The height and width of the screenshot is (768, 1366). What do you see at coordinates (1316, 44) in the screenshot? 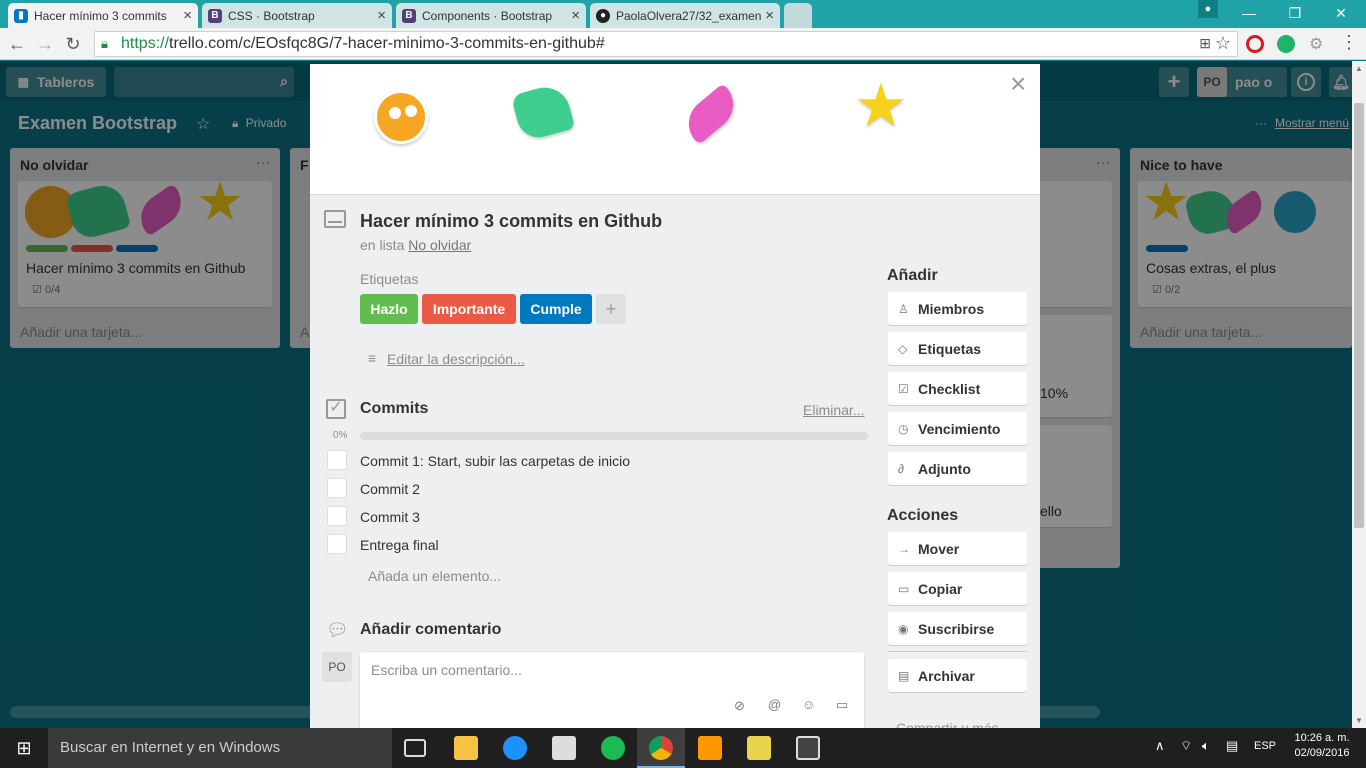
I see `extension-icon: ⚙` at bounding box center [1316, 44].